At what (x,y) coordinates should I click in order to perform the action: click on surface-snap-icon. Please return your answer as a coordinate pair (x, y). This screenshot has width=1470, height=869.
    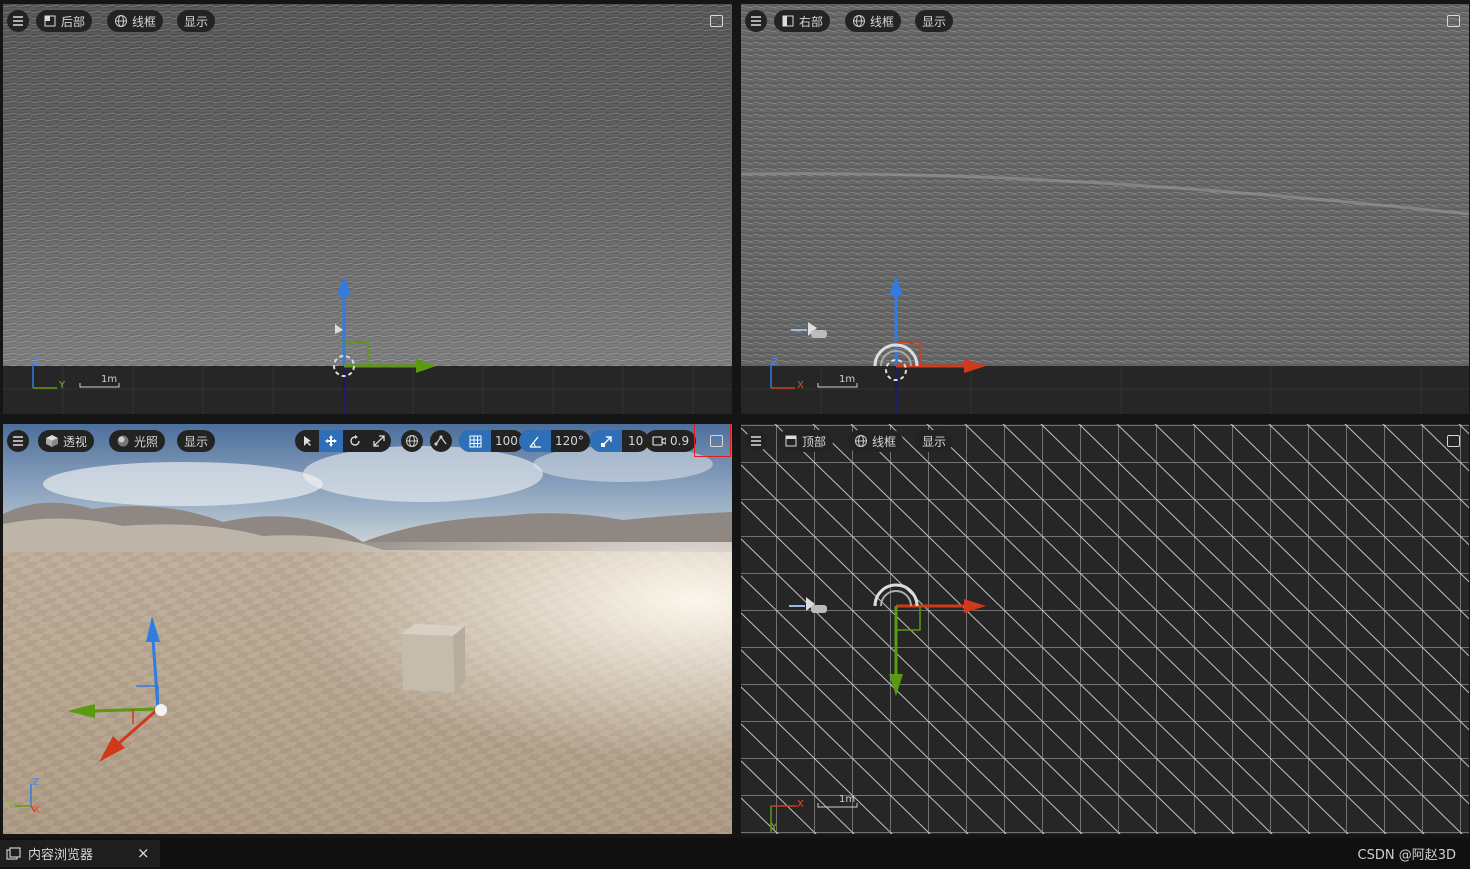
    Looking at the image, I should click on (440, 440).